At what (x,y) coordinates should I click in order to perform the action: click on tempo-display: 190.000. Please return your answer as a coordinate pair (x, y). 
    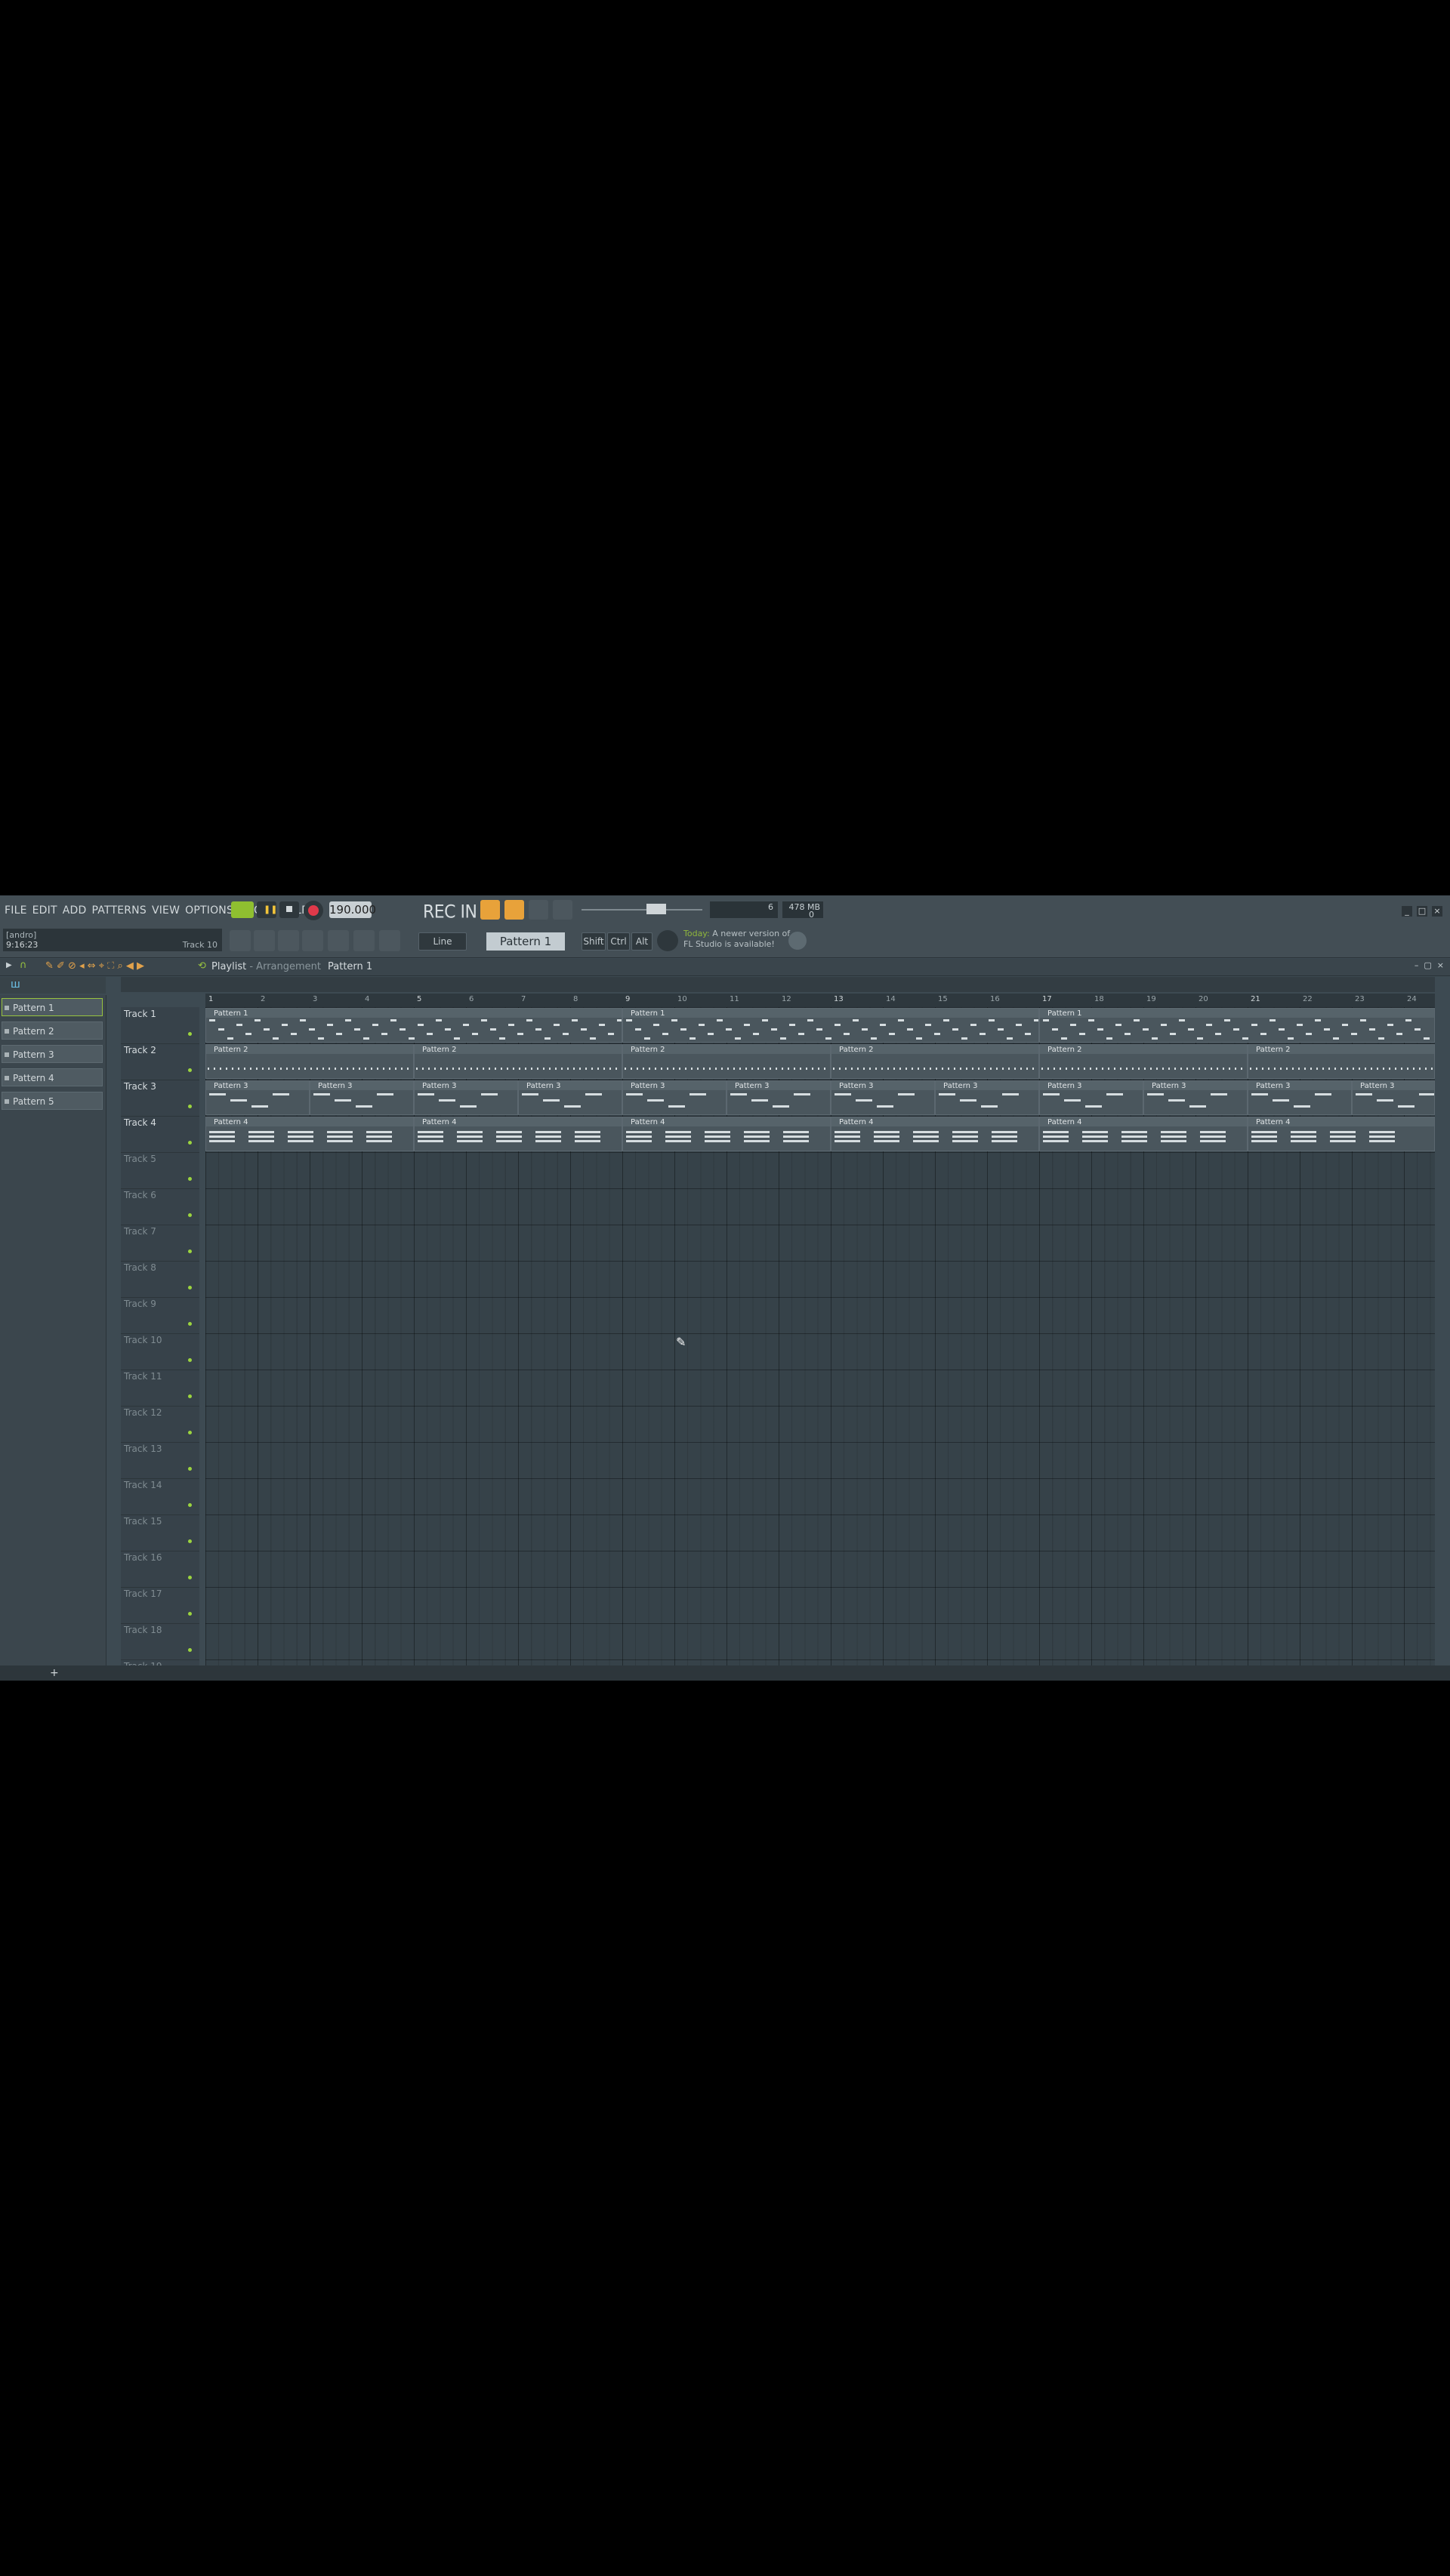
    Looking at the image, I should click on (352, 910).